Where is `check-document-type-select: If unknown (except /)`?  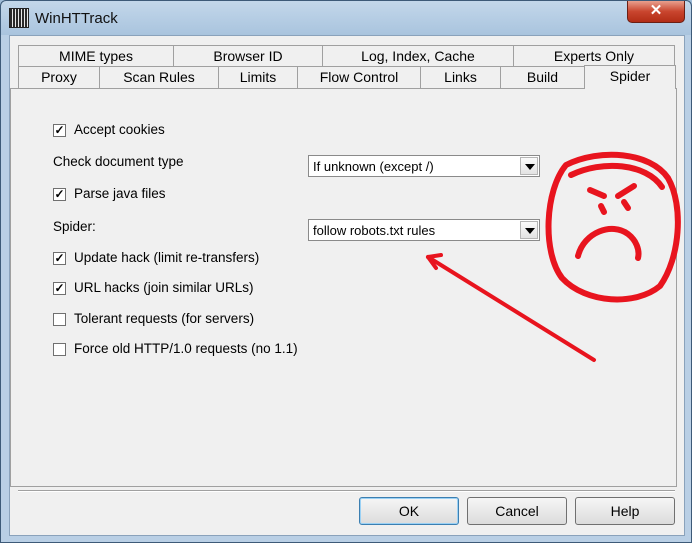 check-document-type-select: If unknown (except /) is located at coordinates (424, 166).